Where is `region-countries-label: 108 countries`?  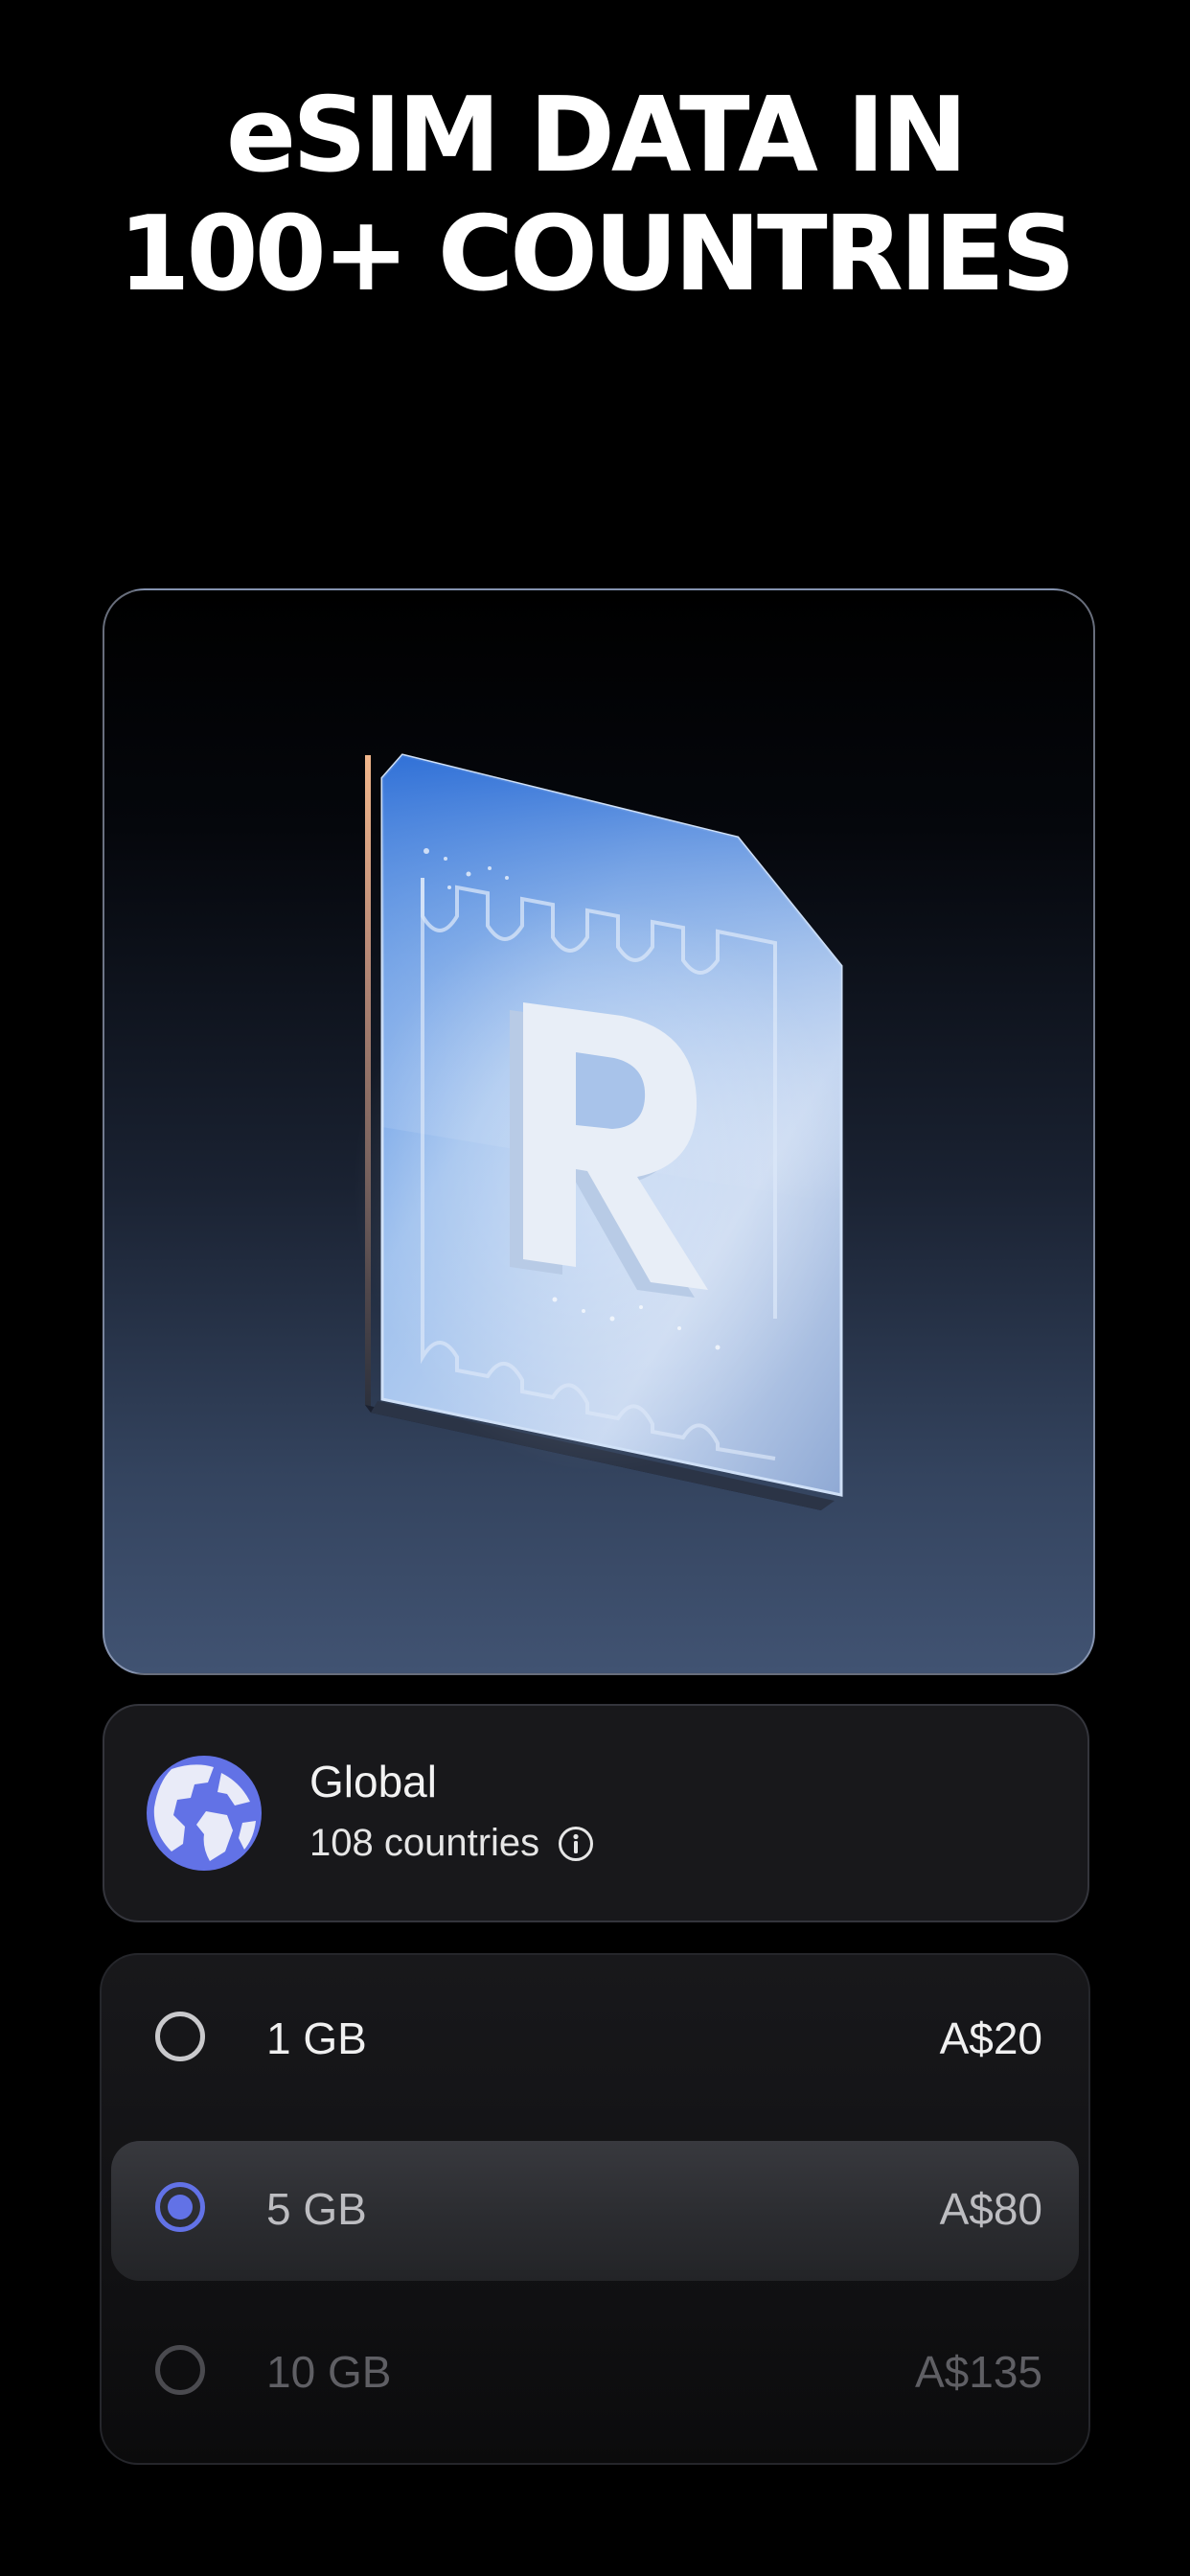 region-countries-label: 108 countries is located at coordinates (425, 1843).